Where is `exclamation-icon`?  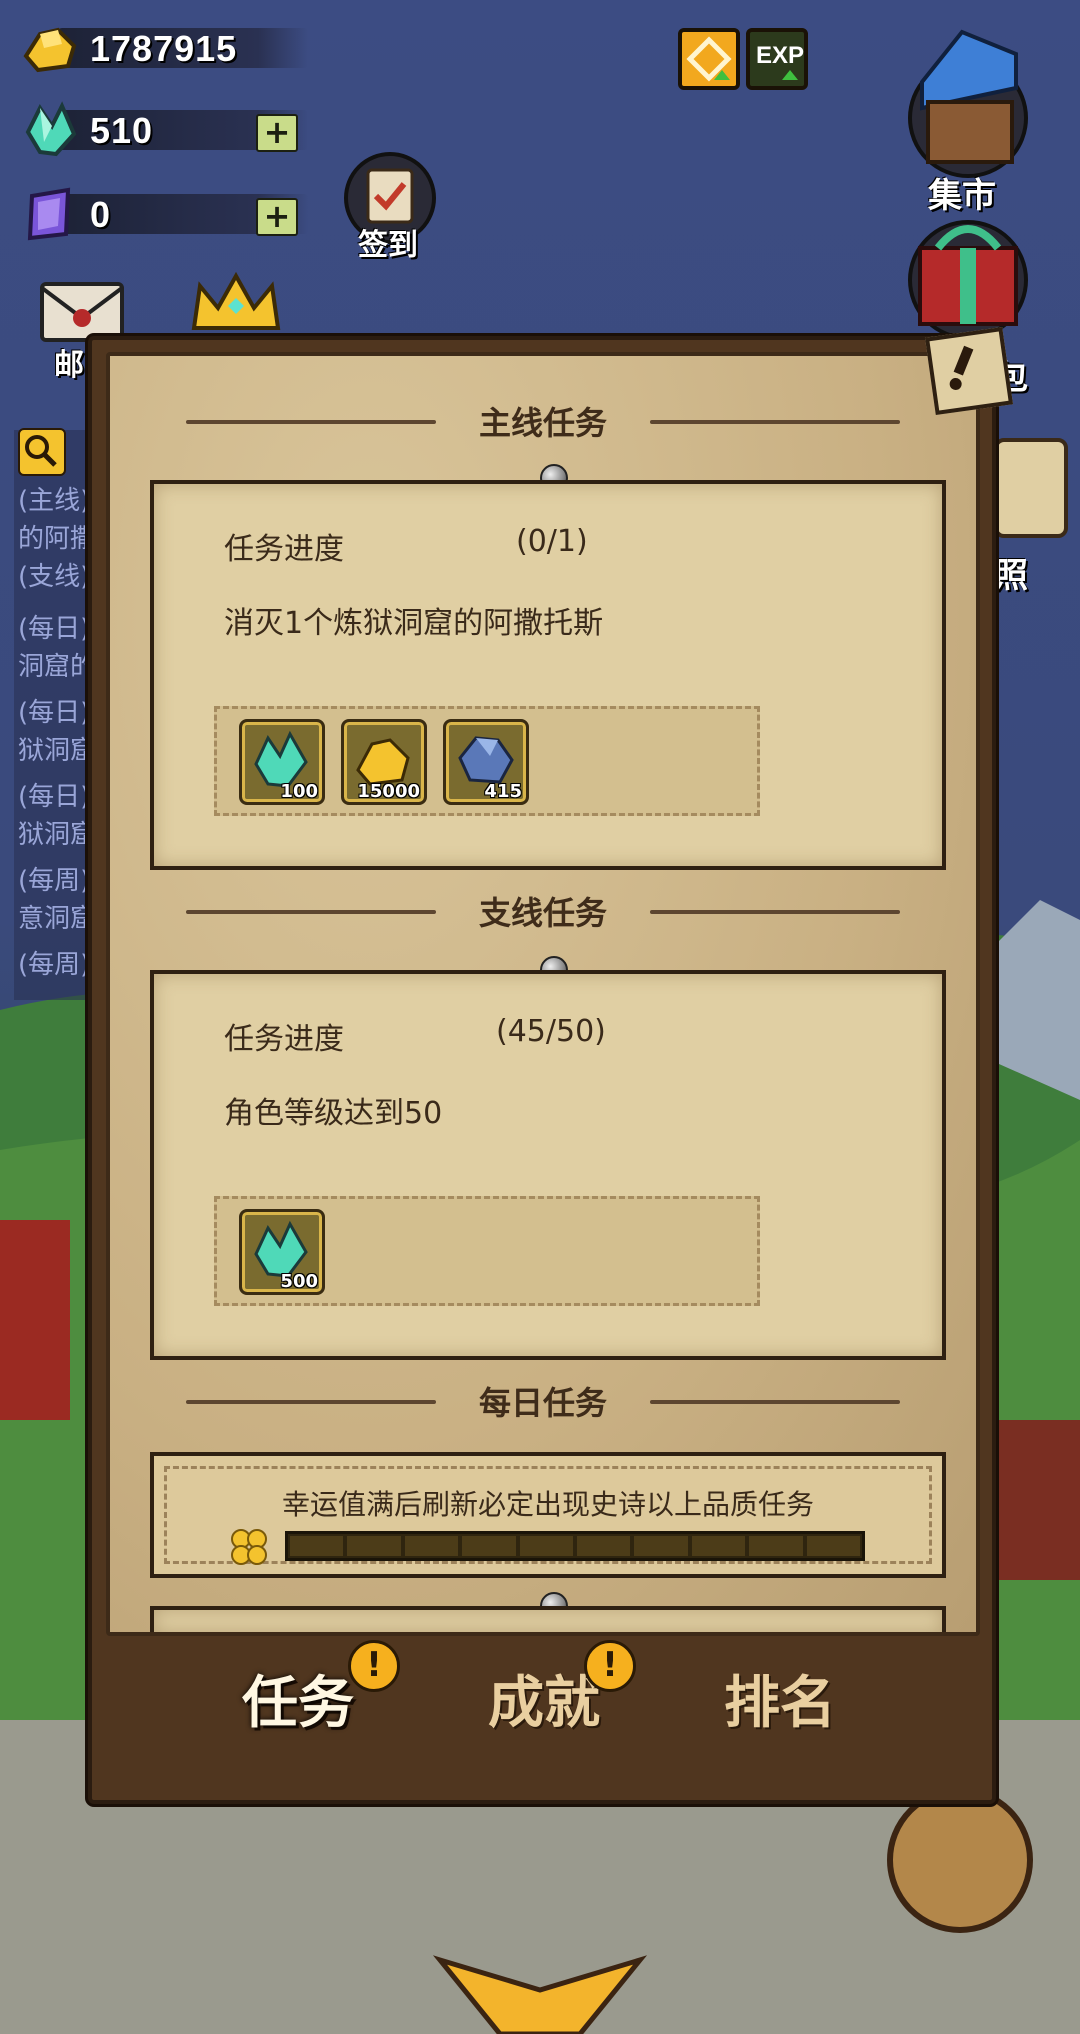 exclamation-icon is located at coordinates (961, 367).